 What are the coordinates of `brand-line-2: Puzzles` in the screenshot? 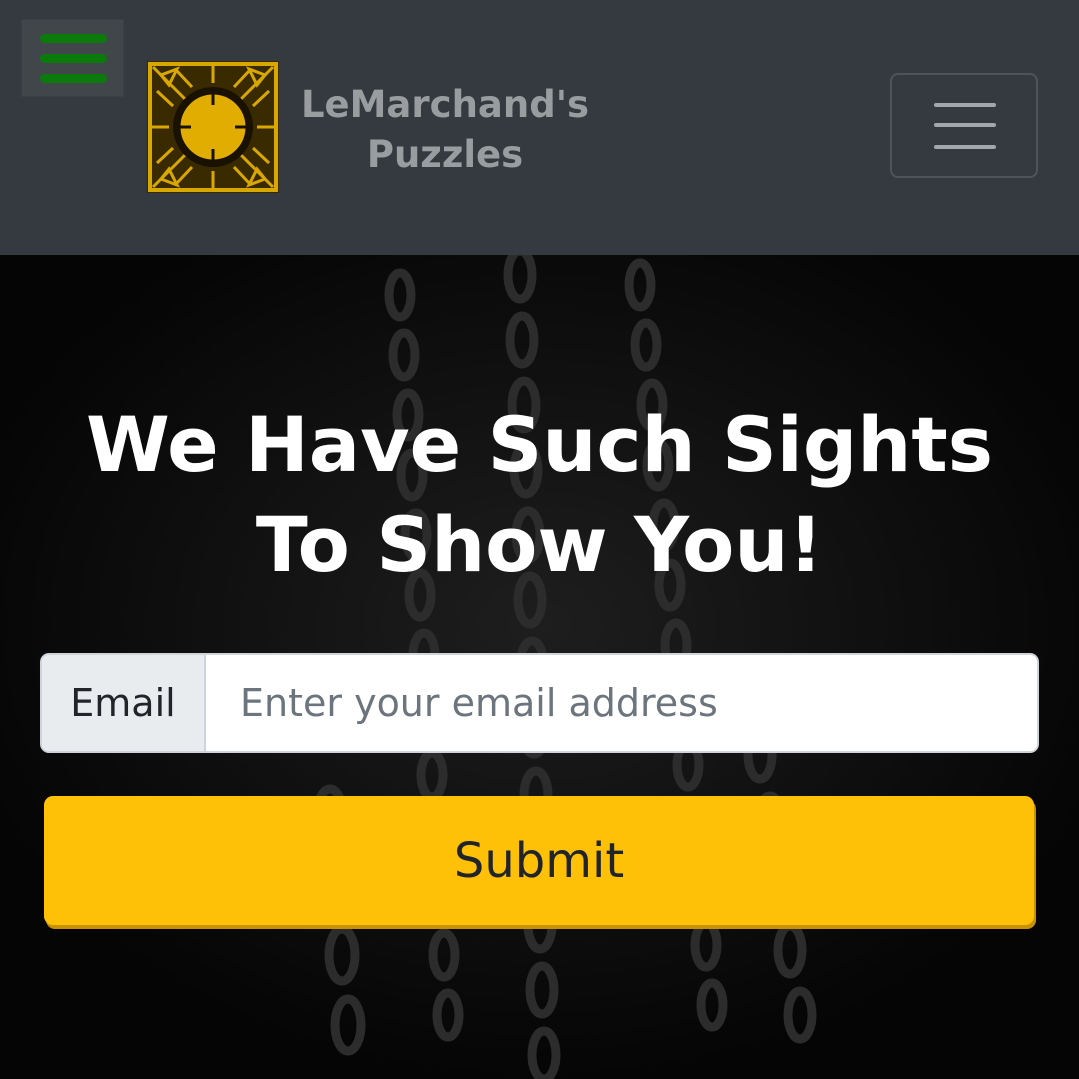 It's located at (445, 154).